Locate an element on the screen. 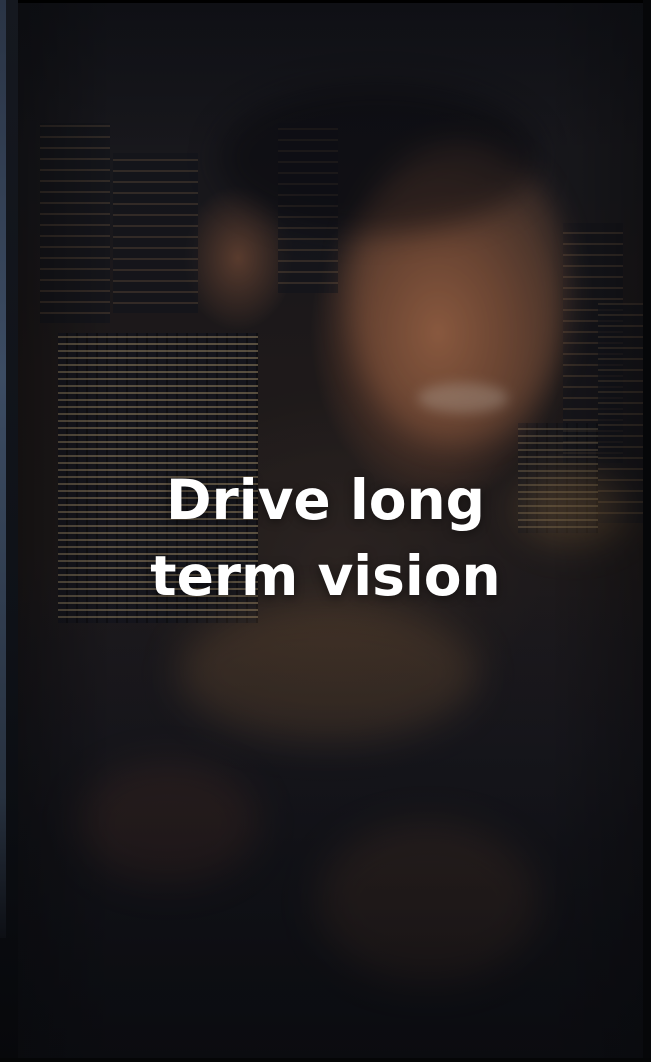  headline-line-2: term vision is located at coordinates (325, 576).